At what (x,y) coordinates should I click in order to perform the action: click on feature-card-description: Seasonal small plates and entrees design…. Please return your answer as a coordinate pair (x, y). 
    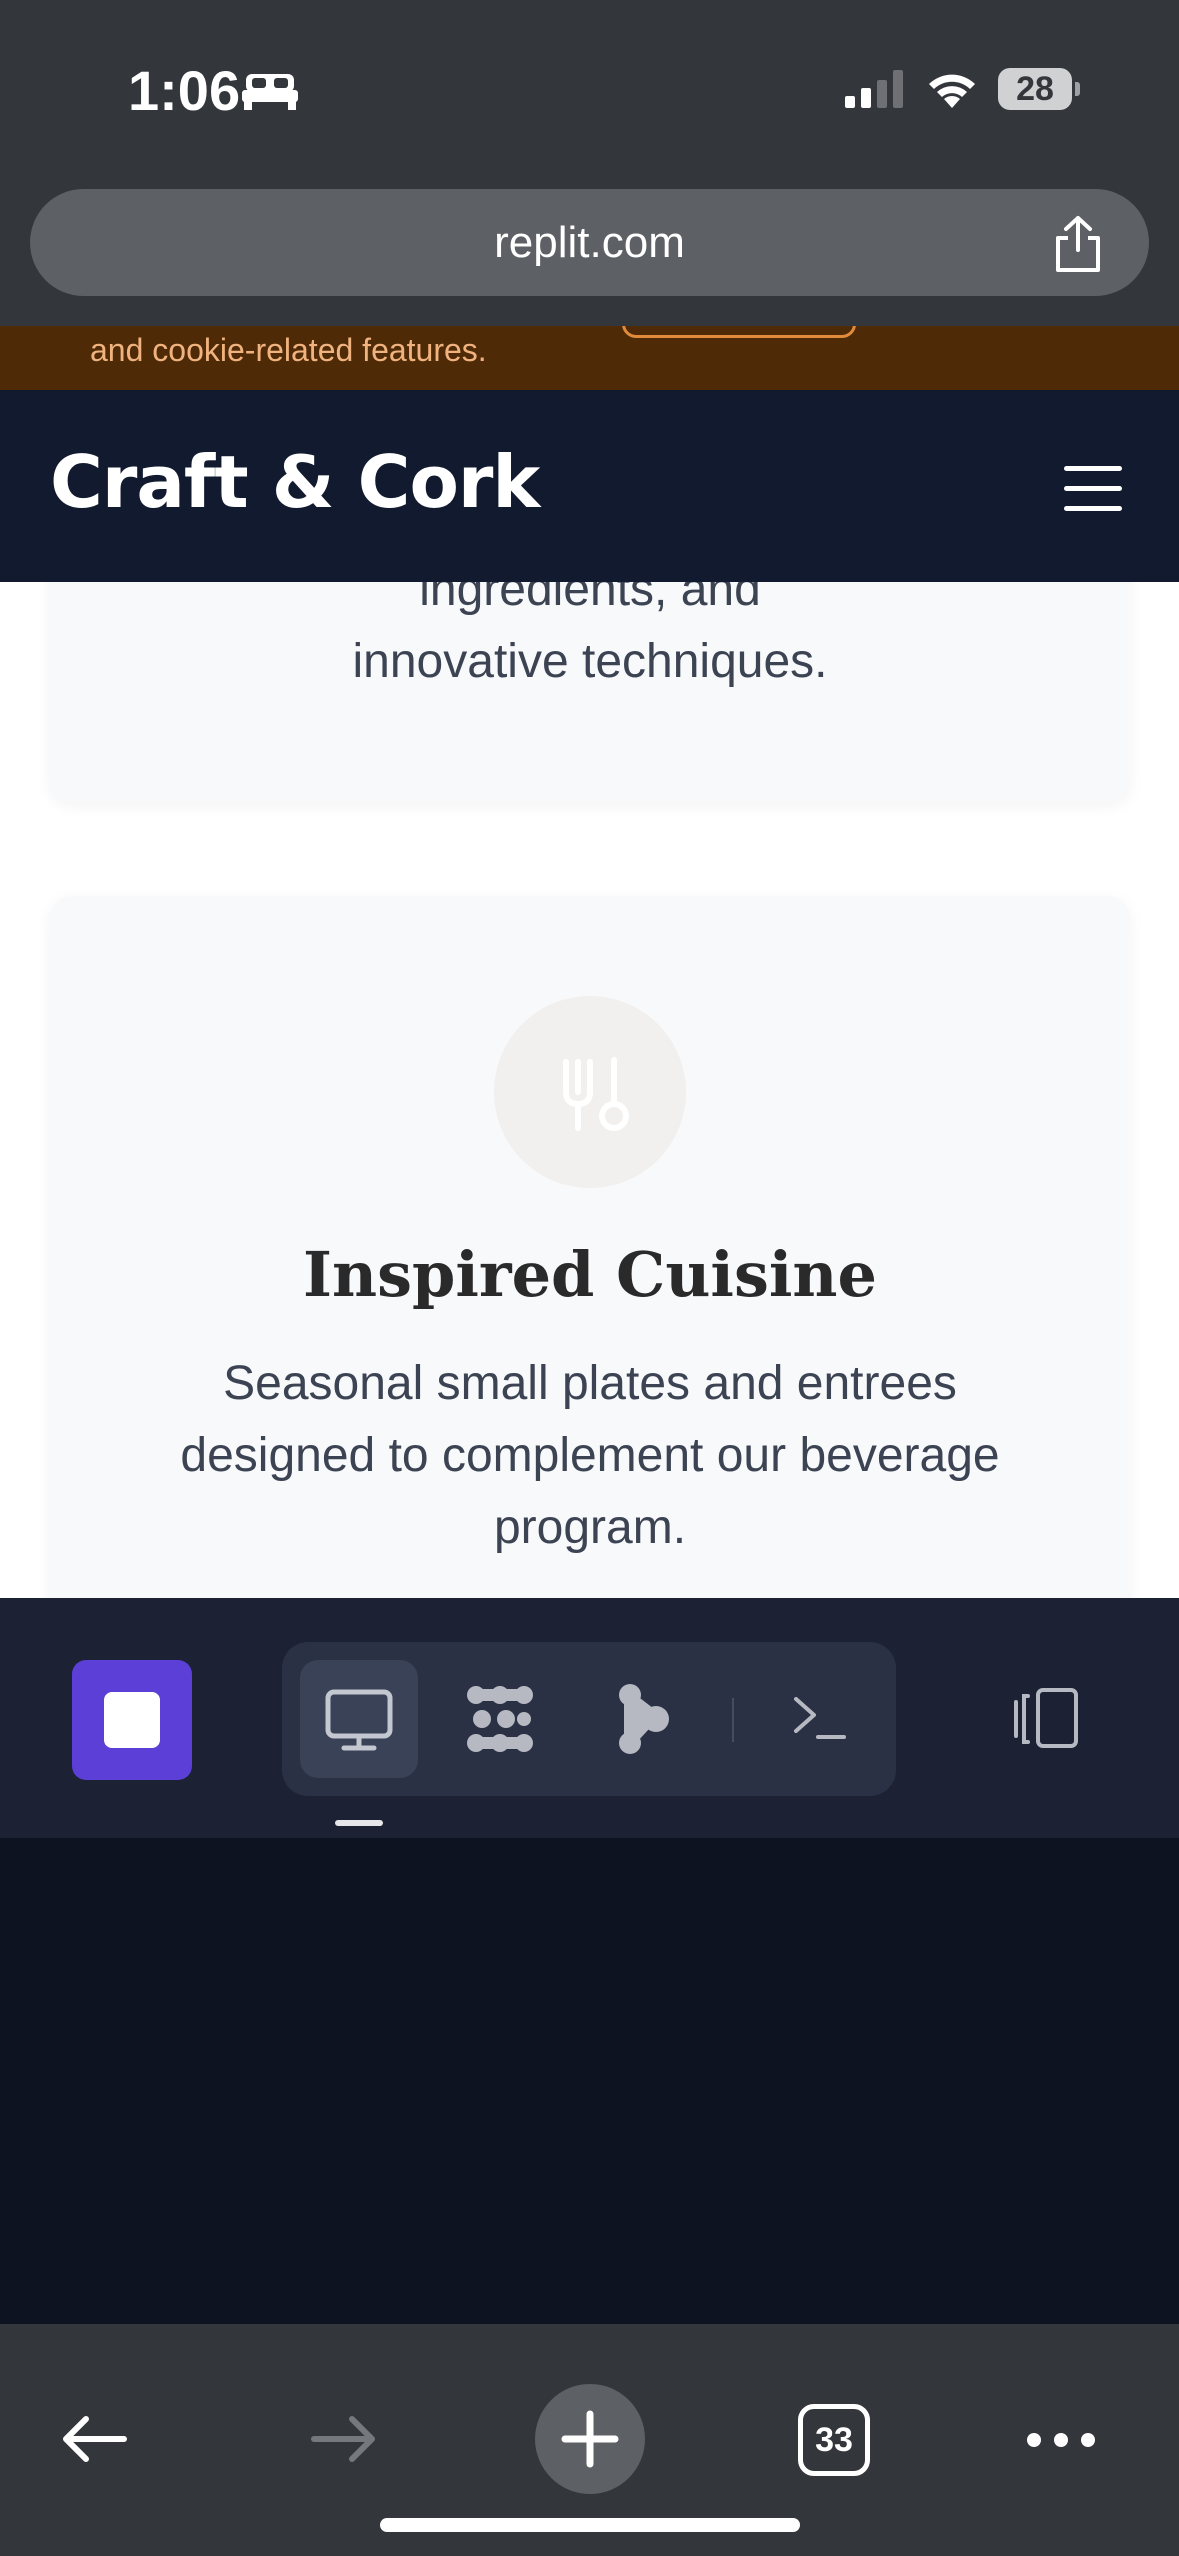
    Looking at the image, I should click on (590, 1455).